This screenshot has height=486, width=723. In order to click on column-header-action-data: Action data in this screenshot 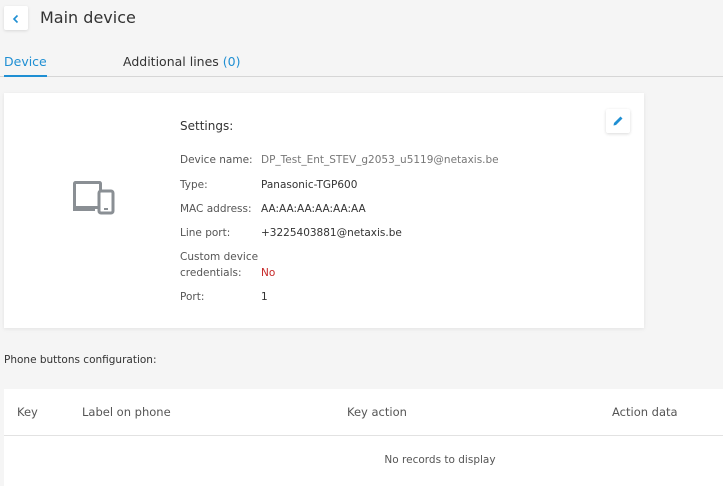, I will do `click(645, 412)`.